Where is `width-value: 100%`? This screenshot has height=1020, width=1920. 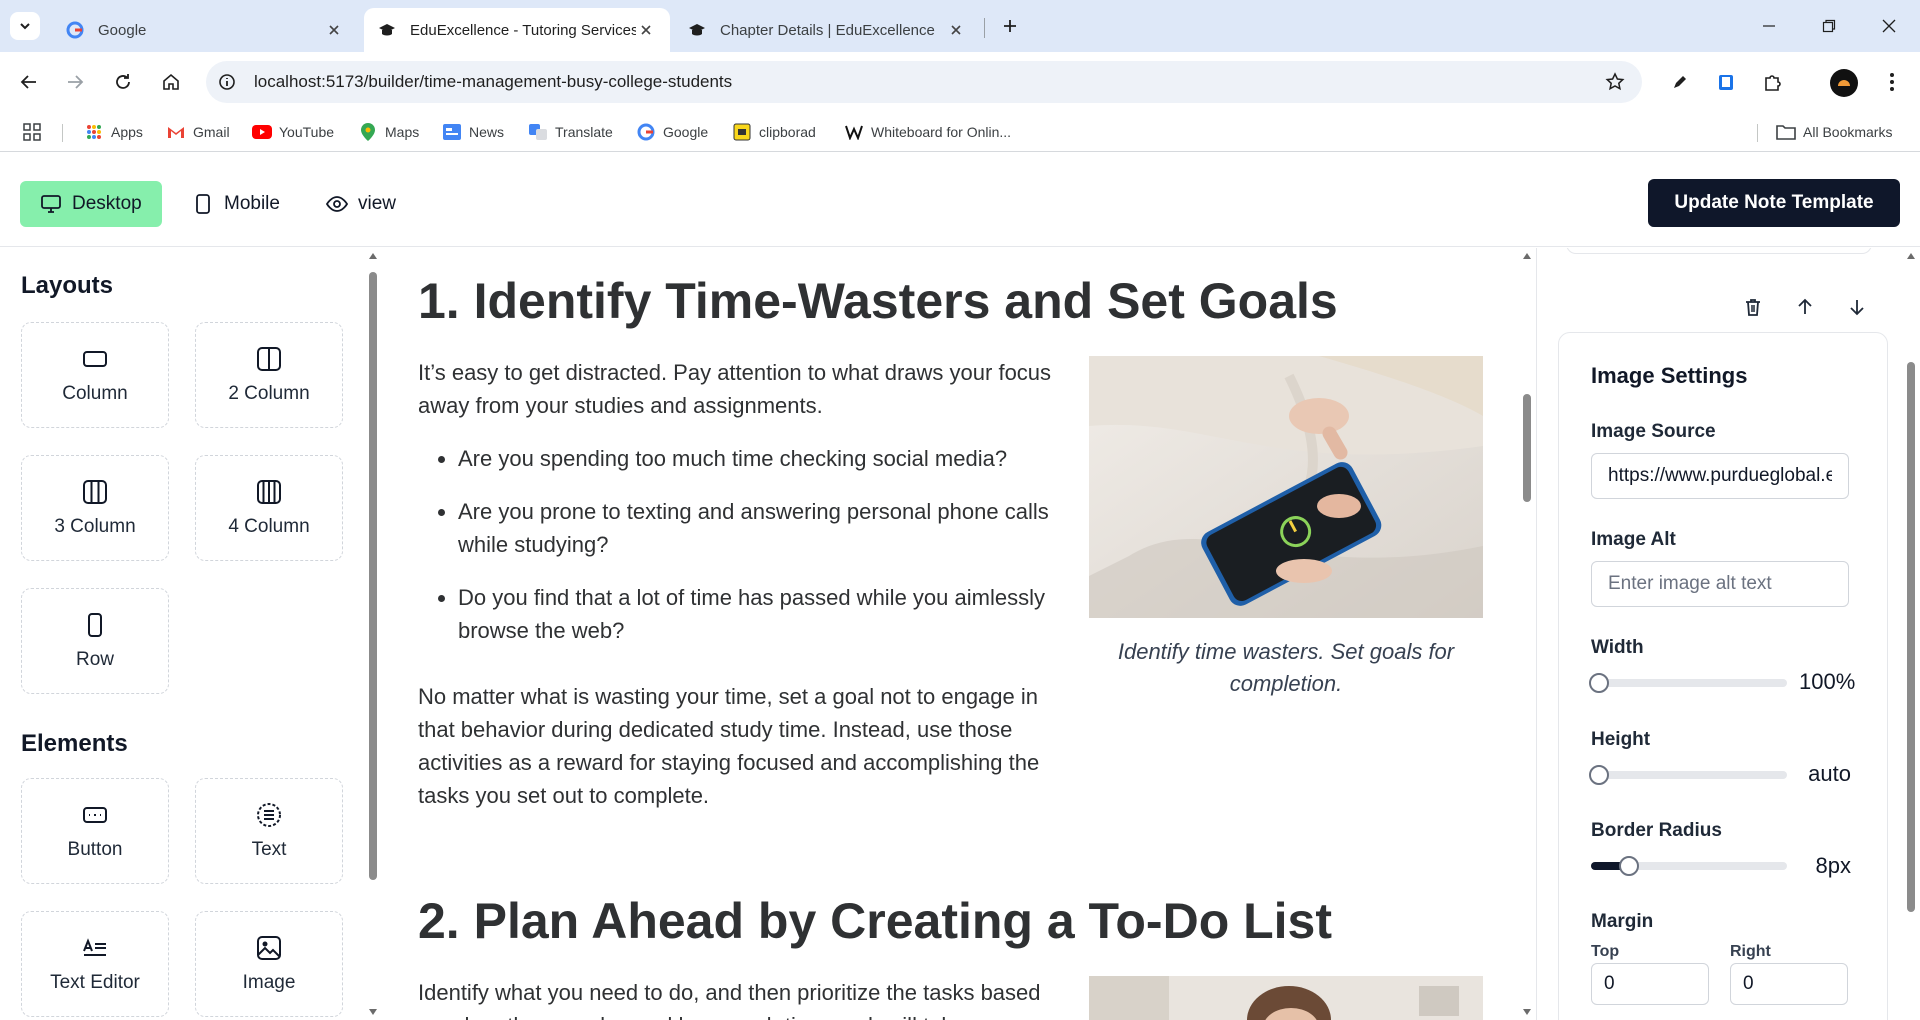
width-value: 100% is located at coordinates (1827, 681).